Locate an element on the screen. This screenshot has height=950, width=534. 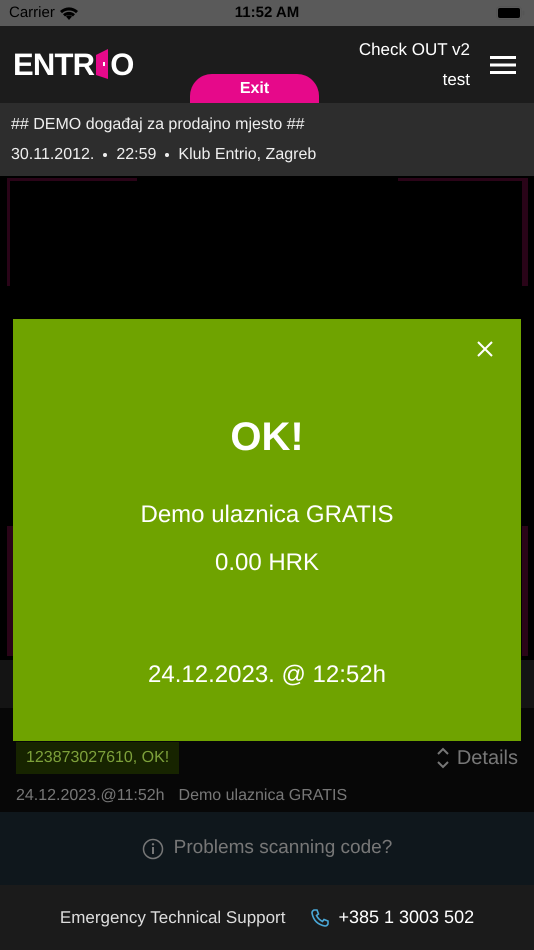
scan-result-badge: 123873027610, OK! is located at coordinates (98, 758).